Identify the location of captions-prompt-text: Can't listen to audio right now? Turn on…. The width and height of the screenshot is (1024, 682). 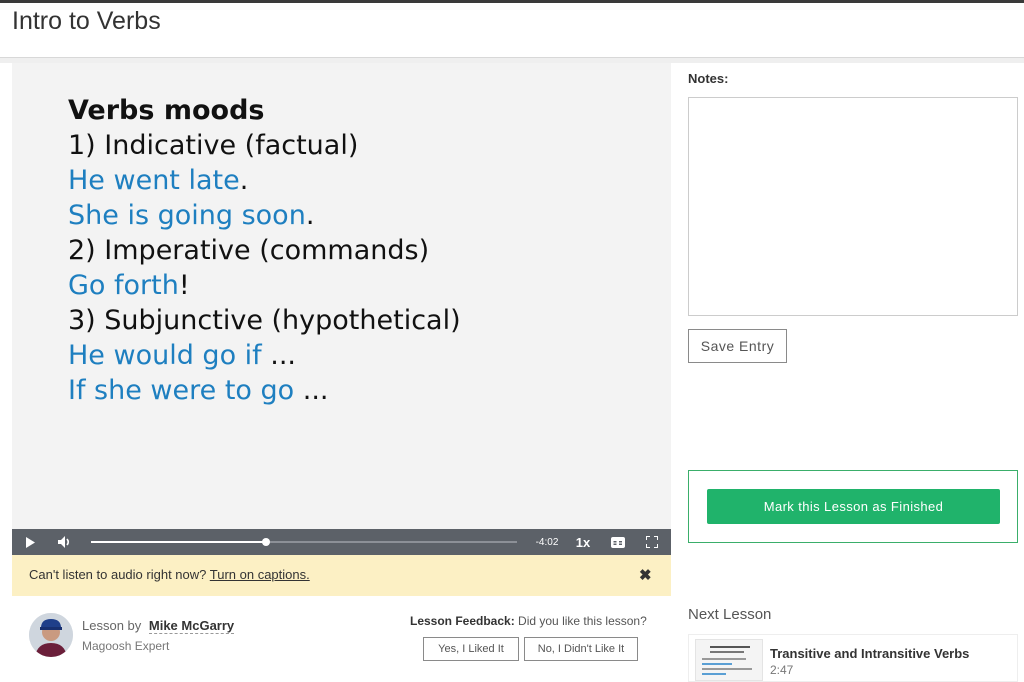
(169, 574).